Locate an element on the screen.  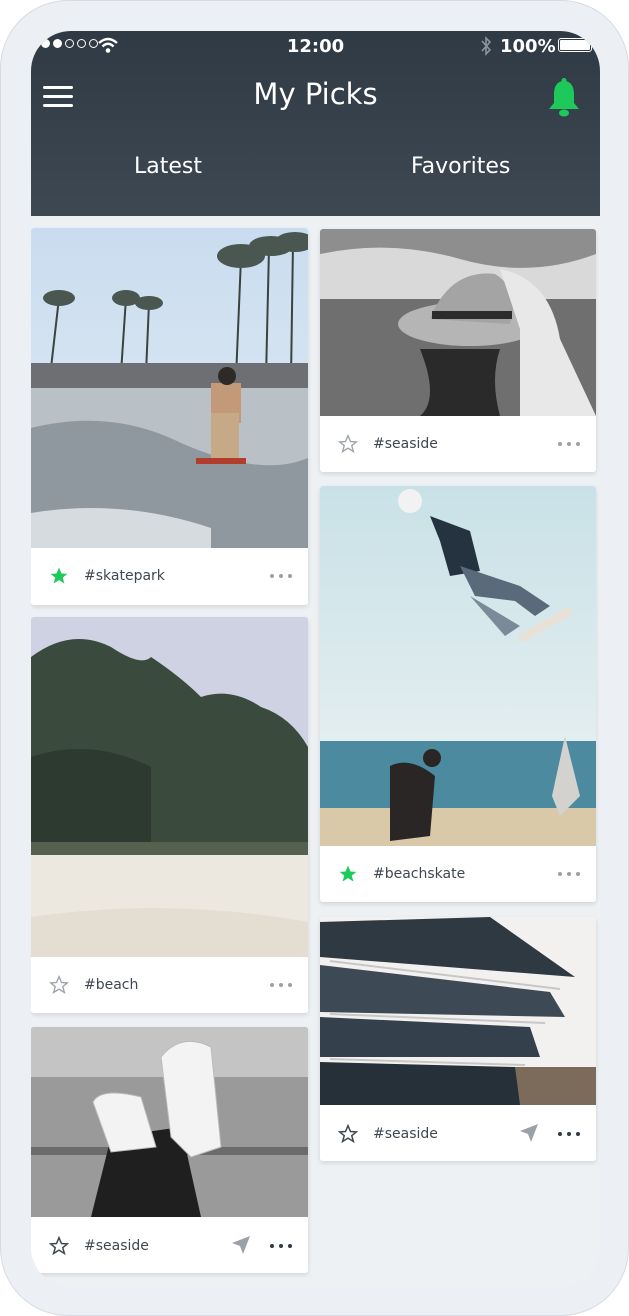
hashtag-label: #beachskate is located at coordinates (419, 874).